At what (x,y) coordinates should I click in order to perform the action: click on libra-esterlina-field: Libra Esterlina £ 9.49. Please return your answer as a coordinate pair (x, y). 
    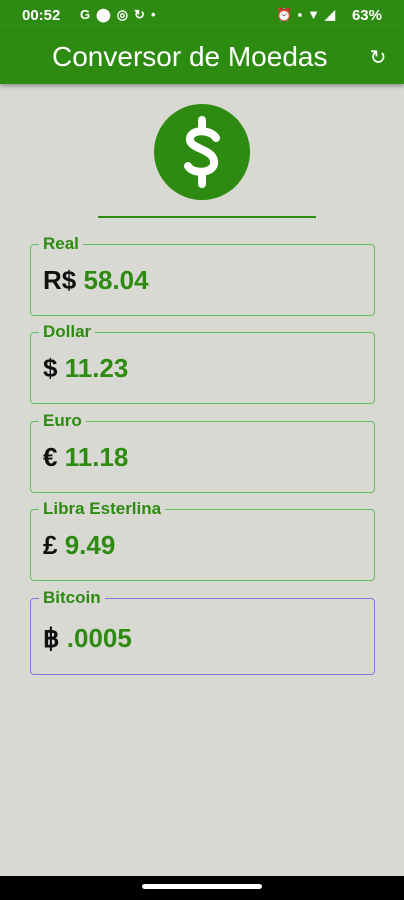
    Looking at the image, I should click on (202, 540).